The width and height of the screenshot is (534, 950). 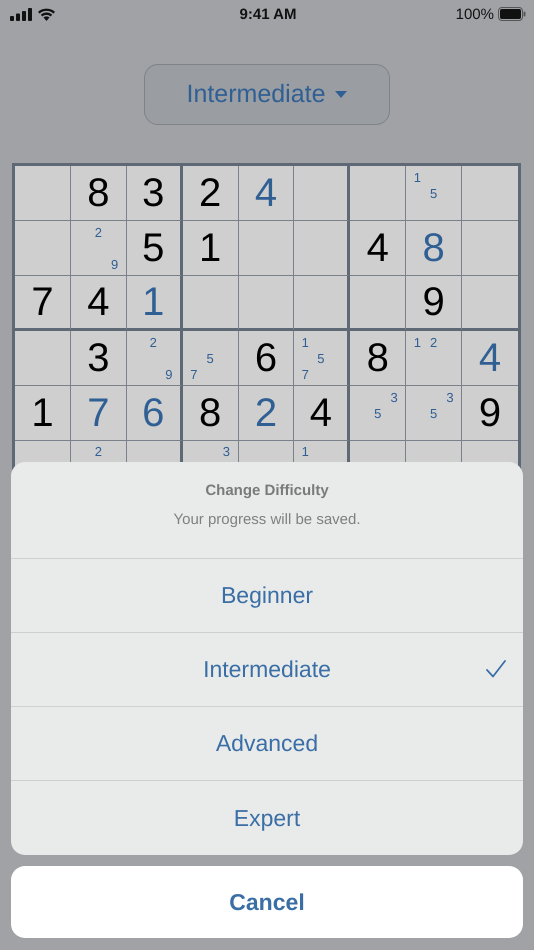 I want to click on sheet-message: Your progress will be saved., so click(x=267, y=519).